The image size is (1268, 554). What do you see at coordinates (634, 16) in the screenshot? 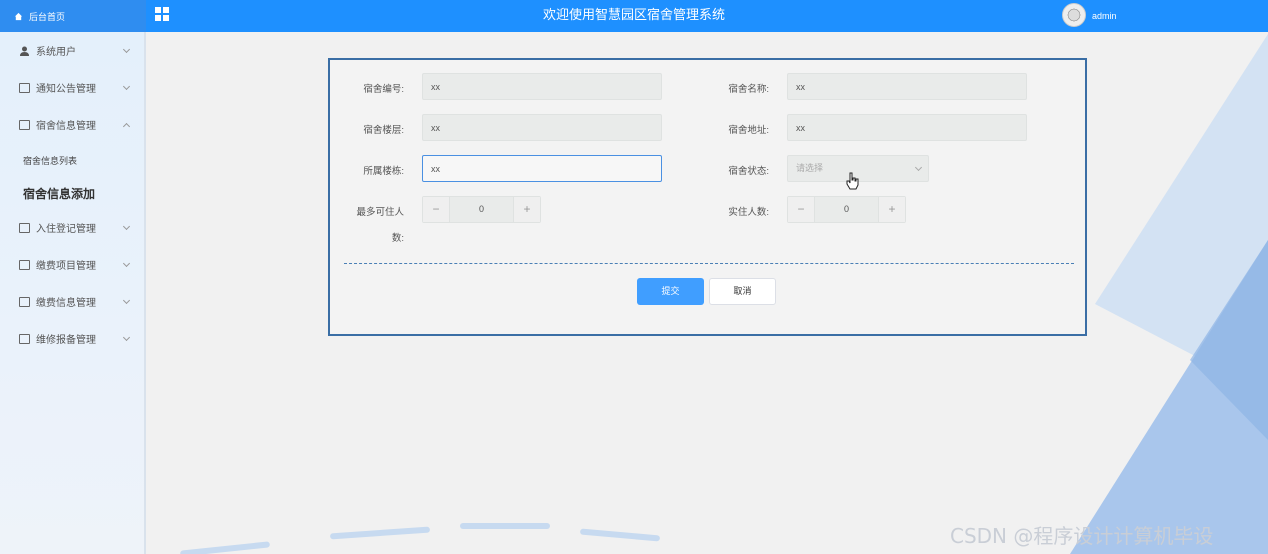
I see `top-header: 后台首页 欢迎使用智慧园区宿舍管理系统 admin` at bounding box center [634, 16].